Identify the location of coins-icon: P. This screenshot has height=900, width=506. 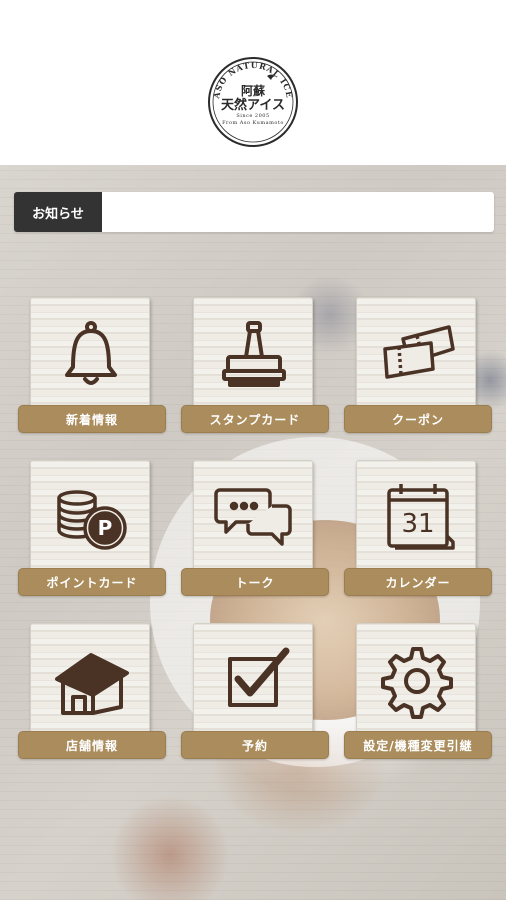
(91, 518).